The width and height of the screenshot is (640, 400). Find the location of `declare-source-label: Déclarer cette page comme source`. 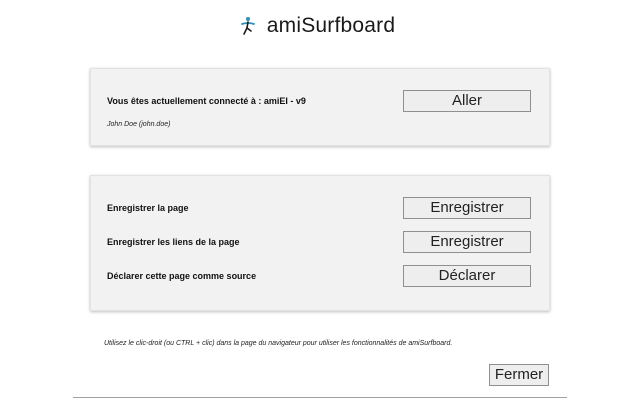

declare-source-label: Déclarer cette page comme source is located at coordinates (182, 276).